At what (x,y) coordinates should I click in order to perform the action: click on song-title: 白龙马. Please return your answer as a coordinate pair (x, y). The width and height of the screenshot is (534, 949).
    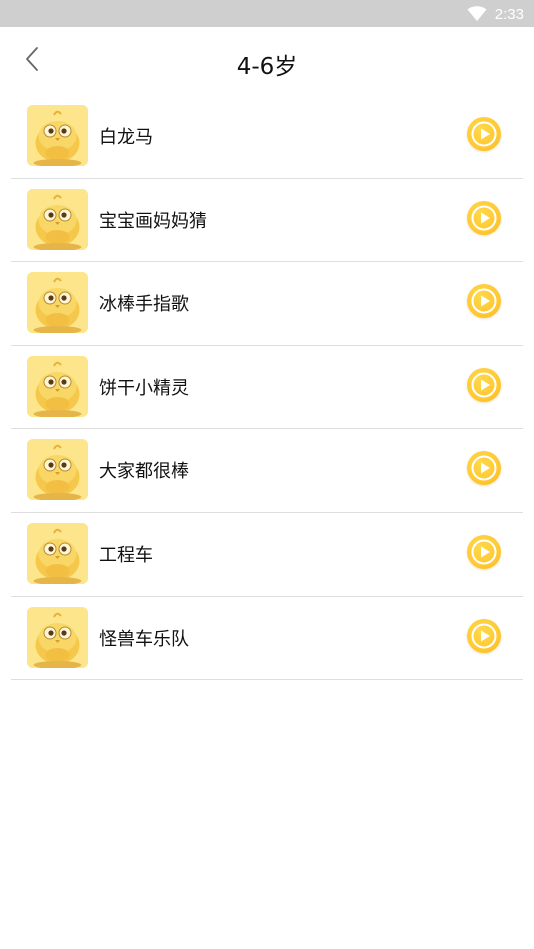
    Looking at the image, I should click on (126, 137).